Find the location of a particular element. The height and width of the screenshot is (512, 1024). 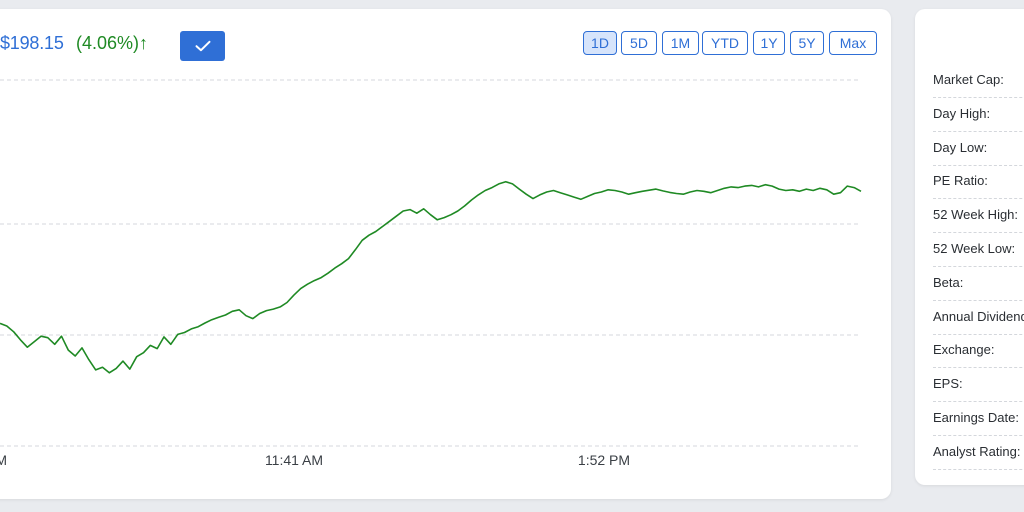

stat-label: 52 Week High: is located at coordinates (976, 215).